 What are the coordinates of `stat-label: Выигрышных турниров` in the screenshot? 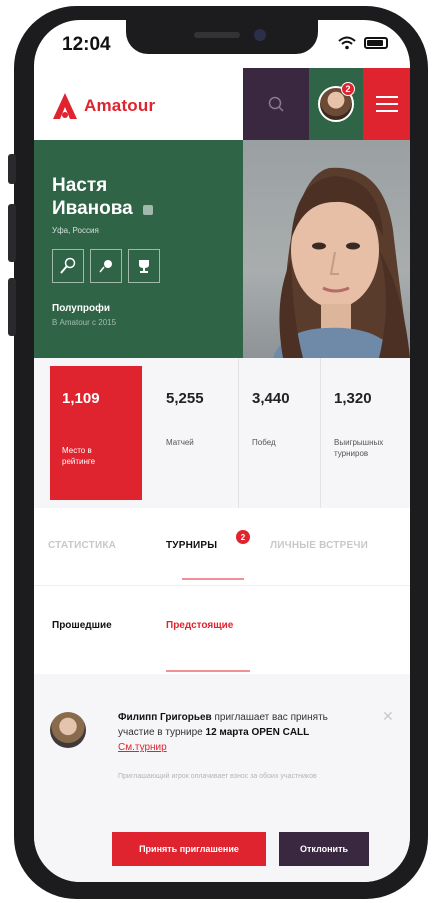 It's located at (359, 448).